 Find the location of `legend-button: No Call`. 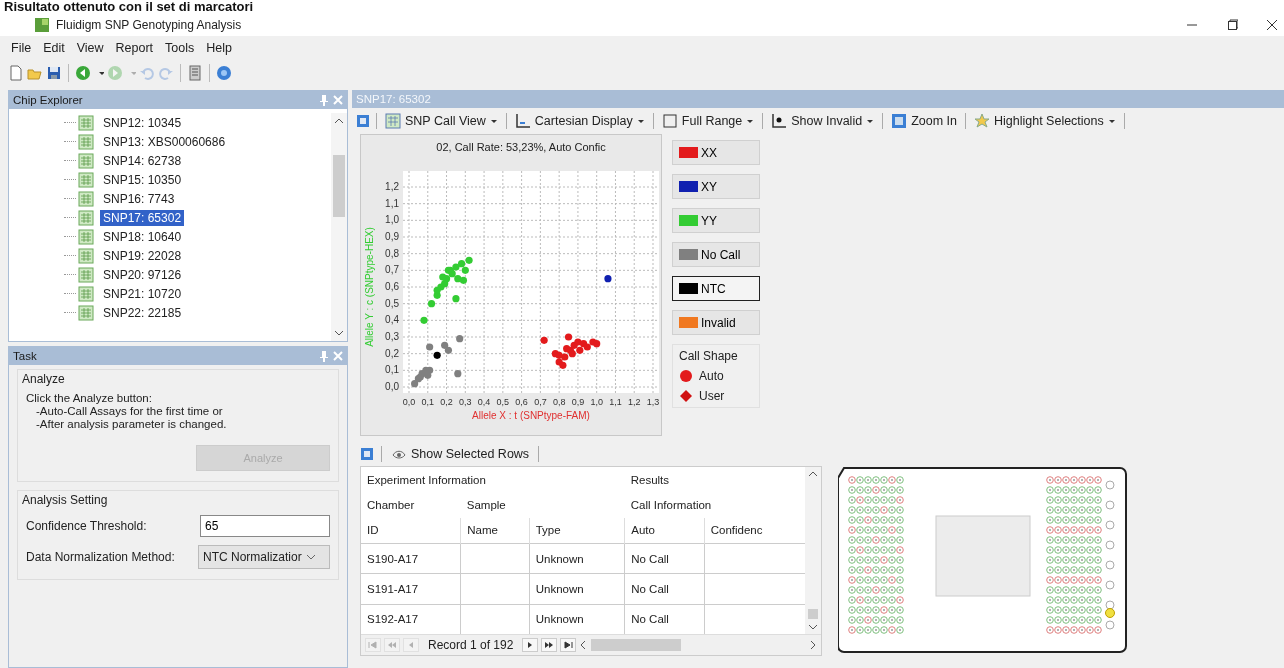

legend-button: No Call is located at coordinates (716, 254).